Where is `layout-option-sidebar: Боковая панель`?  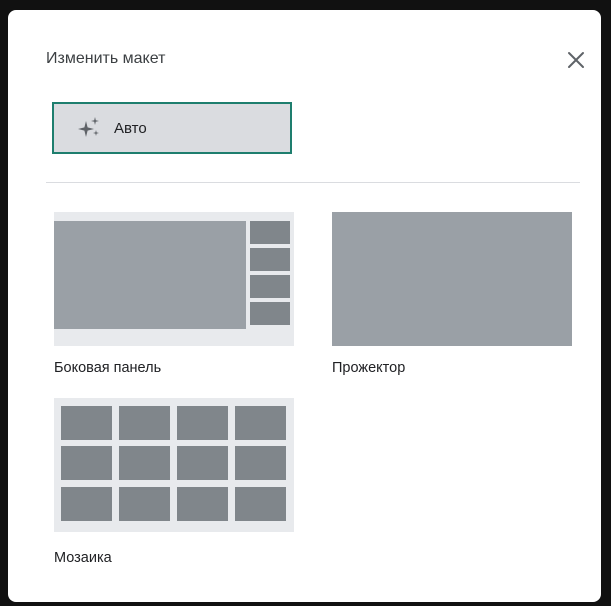
layout-option-sidebar: Боковая панель is located at coordinates (174, 297).